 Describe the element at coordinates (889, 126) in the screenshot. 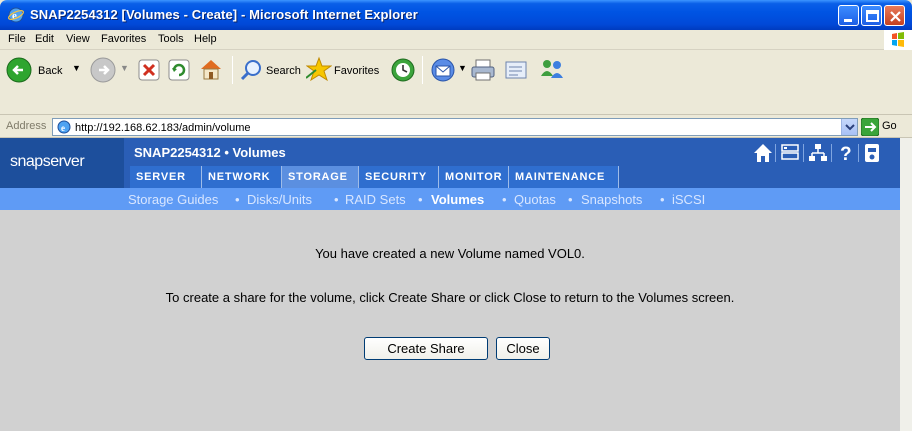

I see `go-button: Go` at that location.